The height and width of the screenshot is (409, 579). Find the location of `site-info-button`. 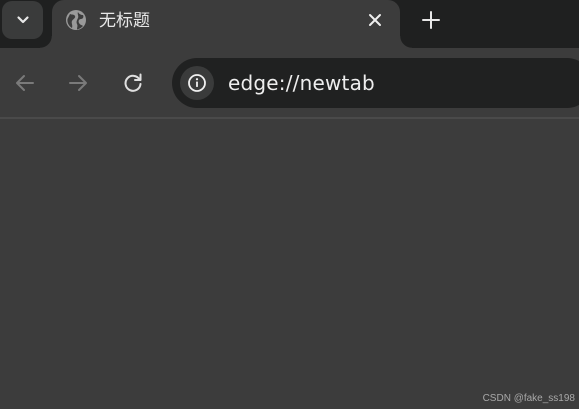

site-info-button is located at coordinates (197, 83).